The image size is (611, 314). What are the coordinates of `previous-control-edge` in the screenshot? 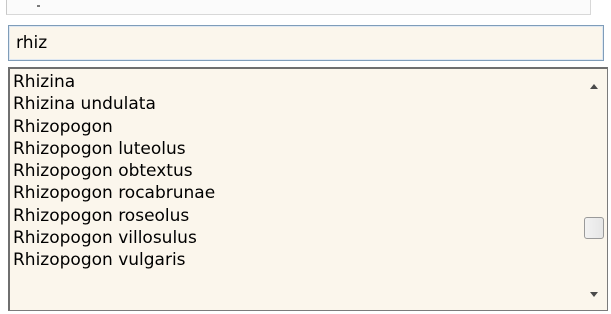 It's located at (305, 9).